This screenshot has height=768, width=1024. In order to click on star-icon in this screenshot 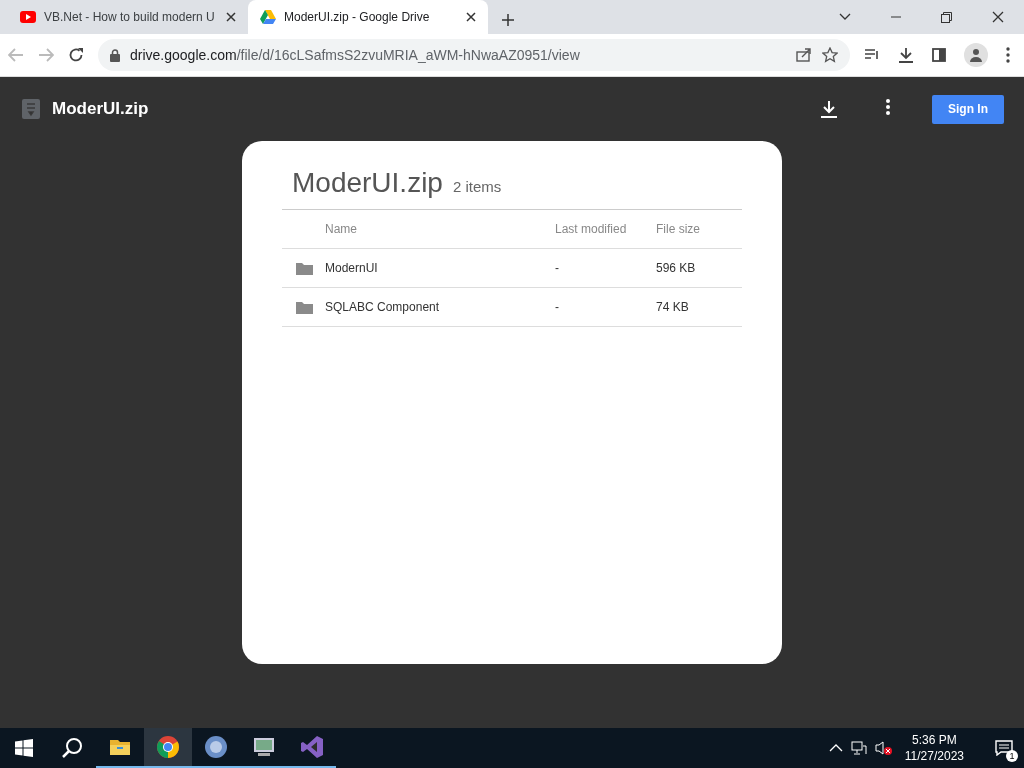, I will do `click(830, 55)`.